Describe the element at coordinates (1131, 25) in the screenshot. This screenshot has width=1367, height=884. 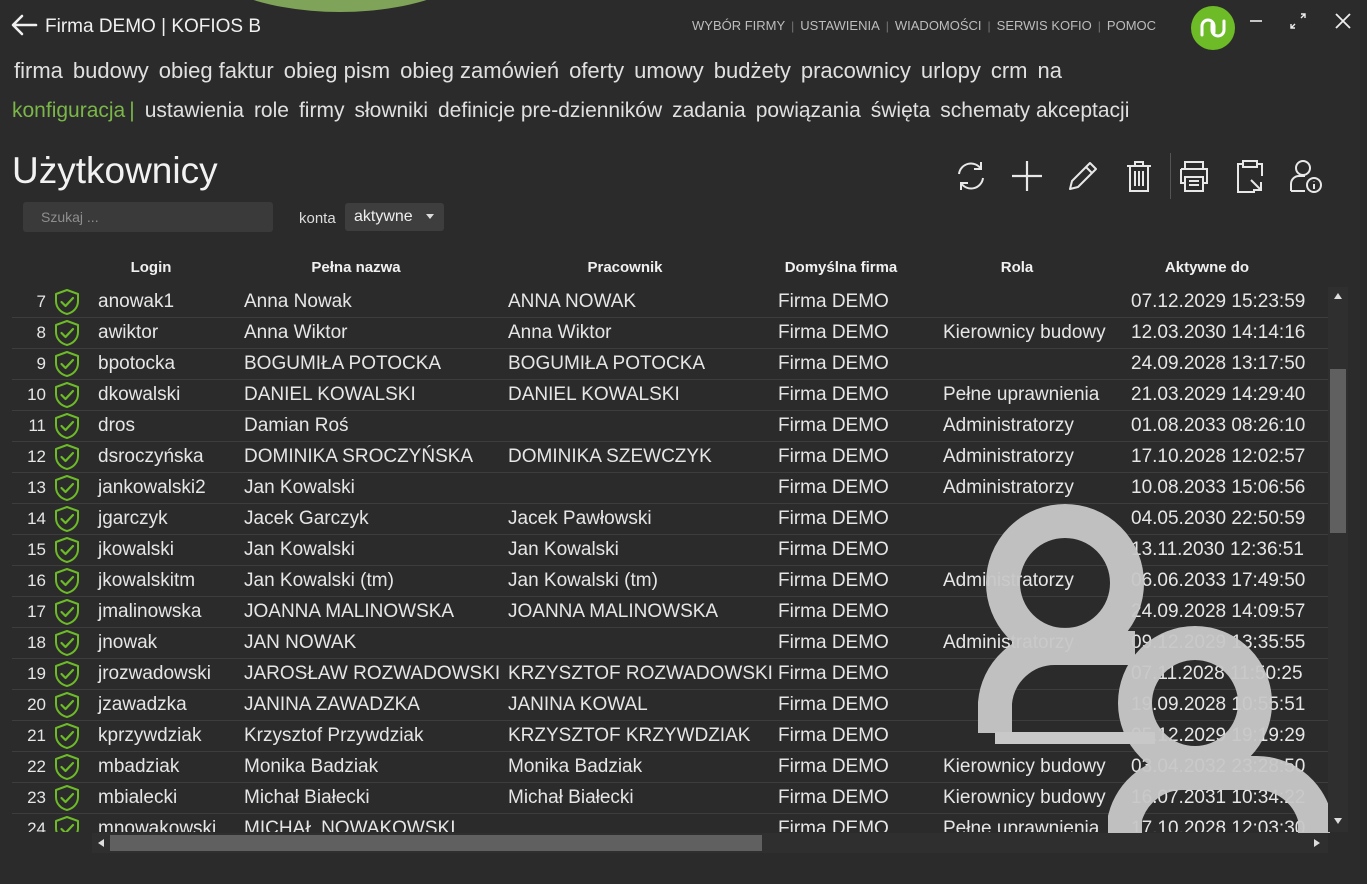
I see `topnav-help: POMOC` at that location.